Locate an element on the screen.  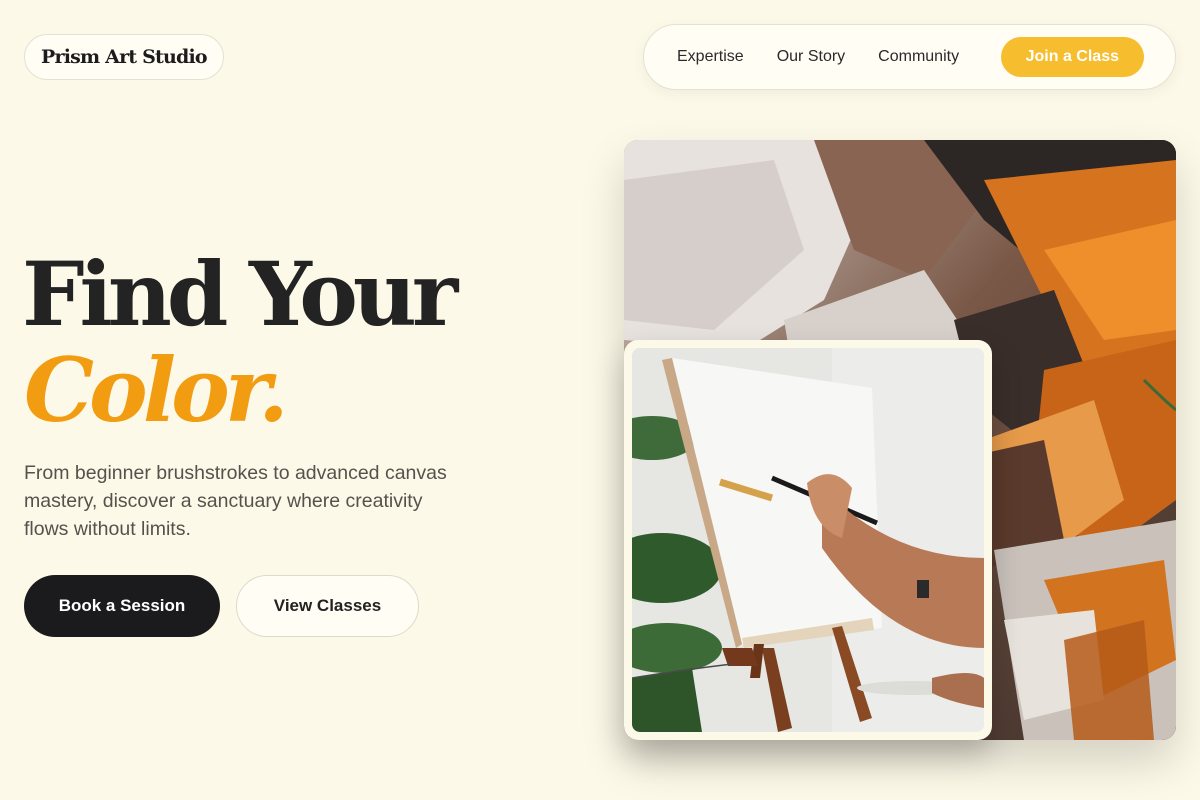
easel-painting-graphic is located at coordinates (808, 540).